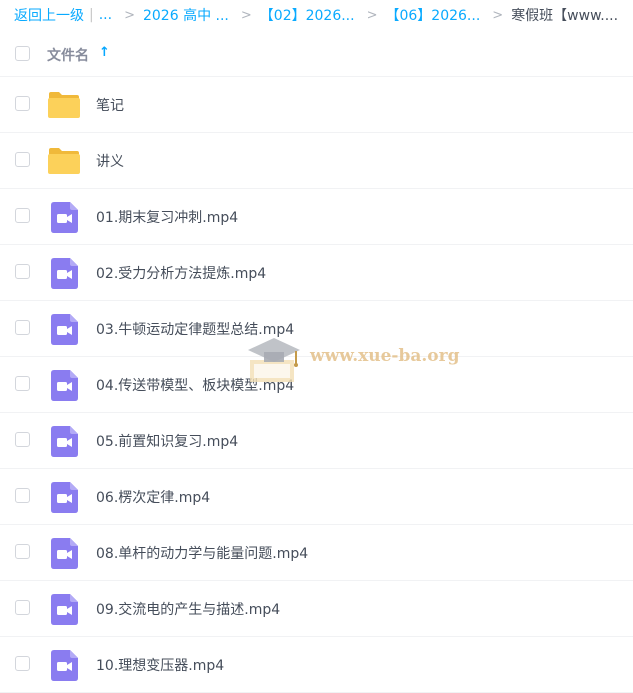  Describe the element at coordinates (316, 441) in the screenshot. I see `file-row: 05.前置知识复习.mp4` at that location.